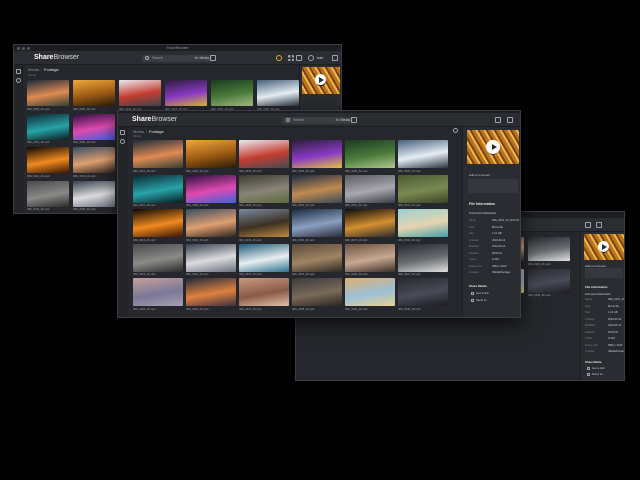  I want to click on metadata-value: H.264, so click(495, 259).